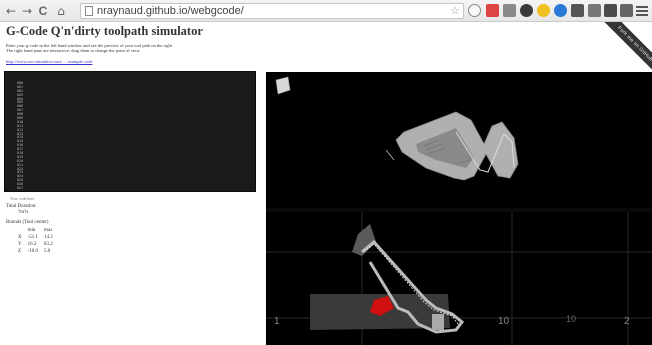 Image resolution: width=652 pixels, height=345 pixels. Describe the element at coordinates (22, 198) in the screenshot. I see `editor-footer: Your code here` at that location.